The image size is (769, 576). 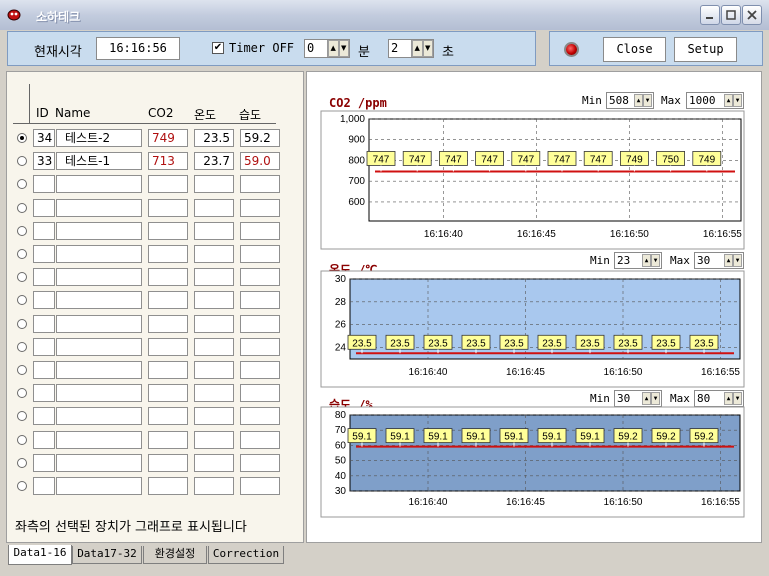 I want to click on y-tick-label: 700, so click(x=356, y=181).